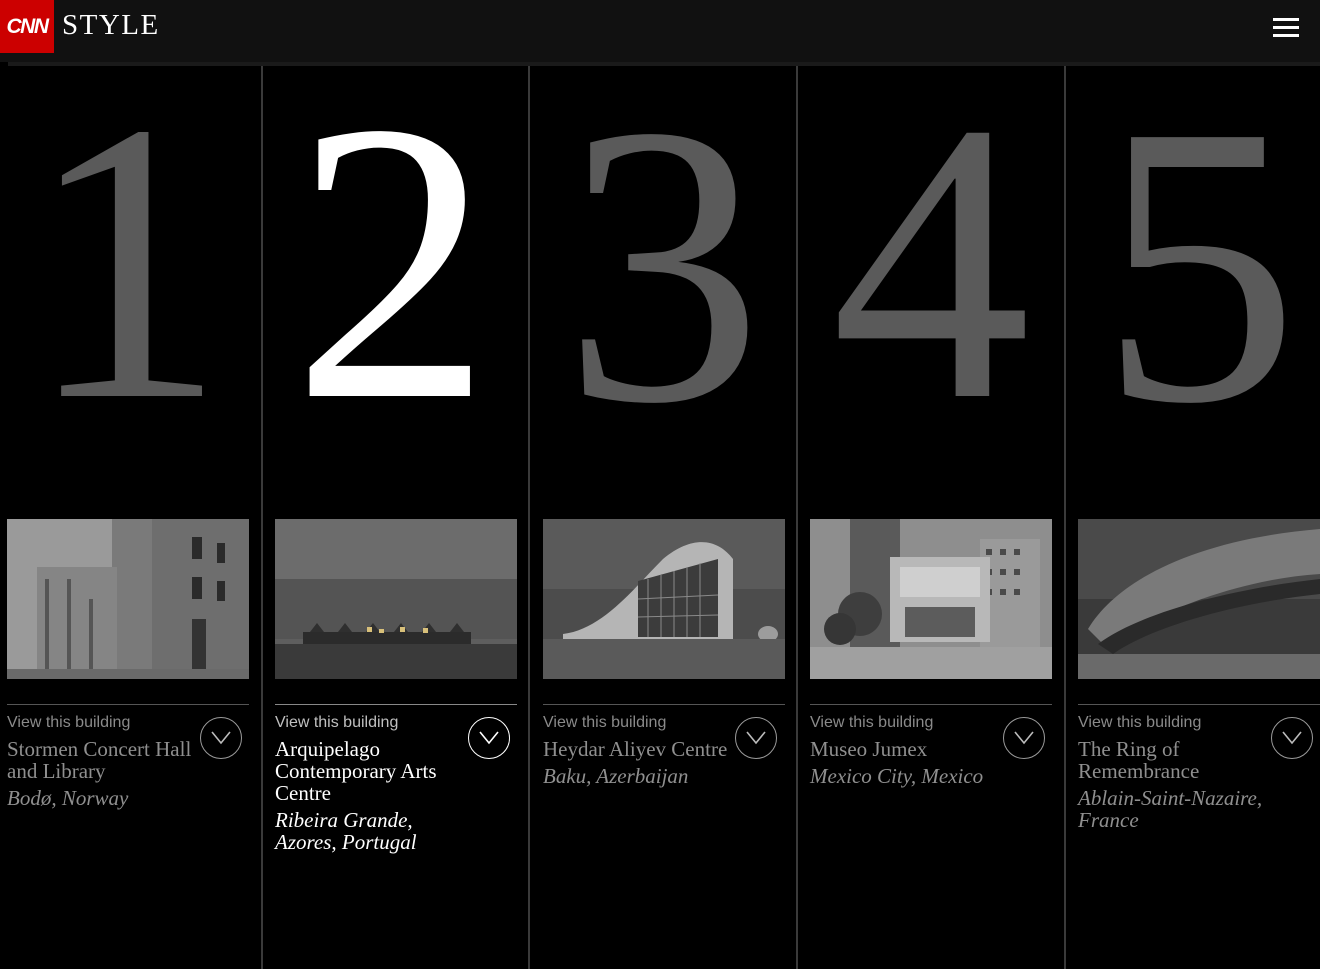 The width and height of the screenshot is (1320, 969). Describe the element at coordinates (869, 749) in the screenshot. I see `building-name: Museo Jumex` at that location.